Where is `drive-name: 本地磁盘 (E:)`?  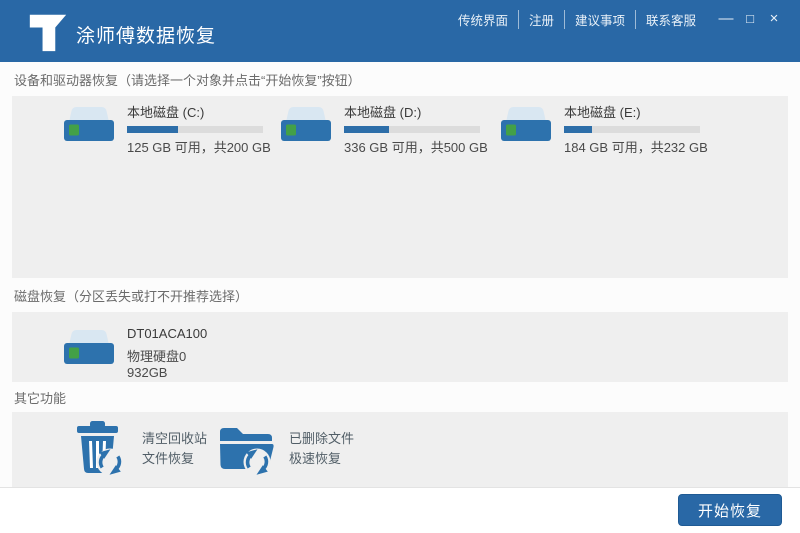
drive-name: 本地磁盘 (E:) is located at coordinates (602, 112).